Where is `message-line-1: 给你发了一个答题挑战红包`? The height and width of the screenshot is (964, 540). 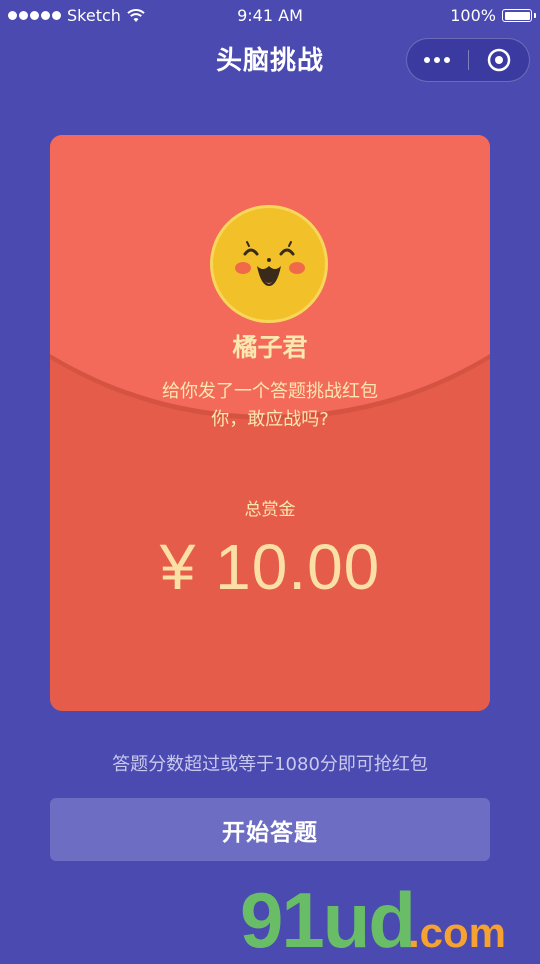
message-line-1: 给你发了一个答题挑战红包 is located at coordinates (270, 391).